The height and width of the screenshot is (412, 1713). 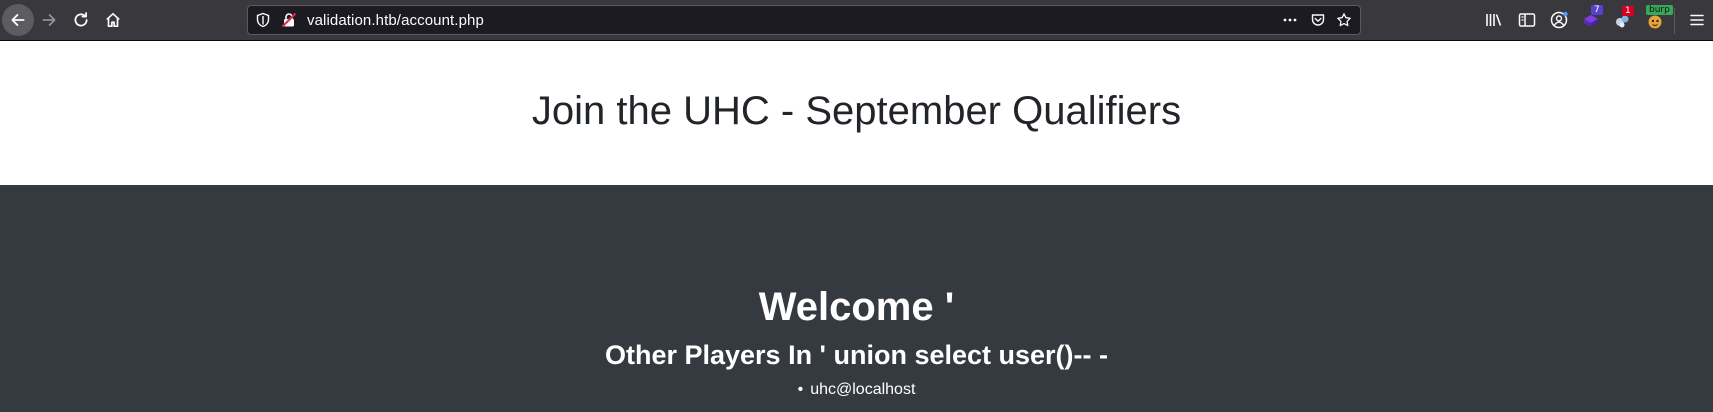 What do you see at coordinates (856, 307) in the screenshot?
I see `welcome-heading: Welcome '` at bounding box center [856, 307].